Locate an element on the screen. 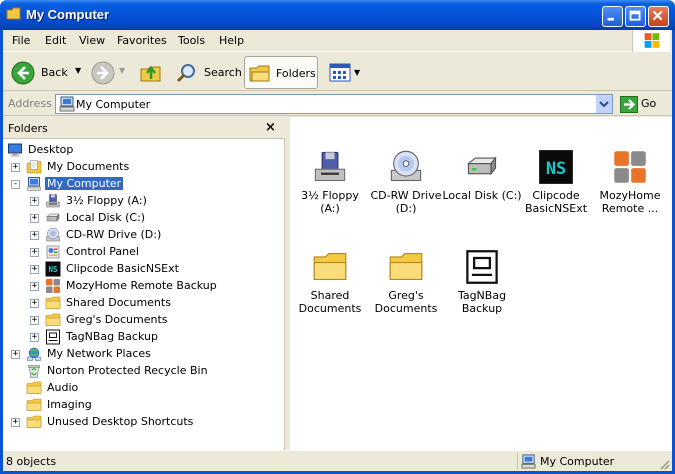 This screenshot has width=675, height=474. tree-item-label: Control Panel is located at coordinates (102, 251).